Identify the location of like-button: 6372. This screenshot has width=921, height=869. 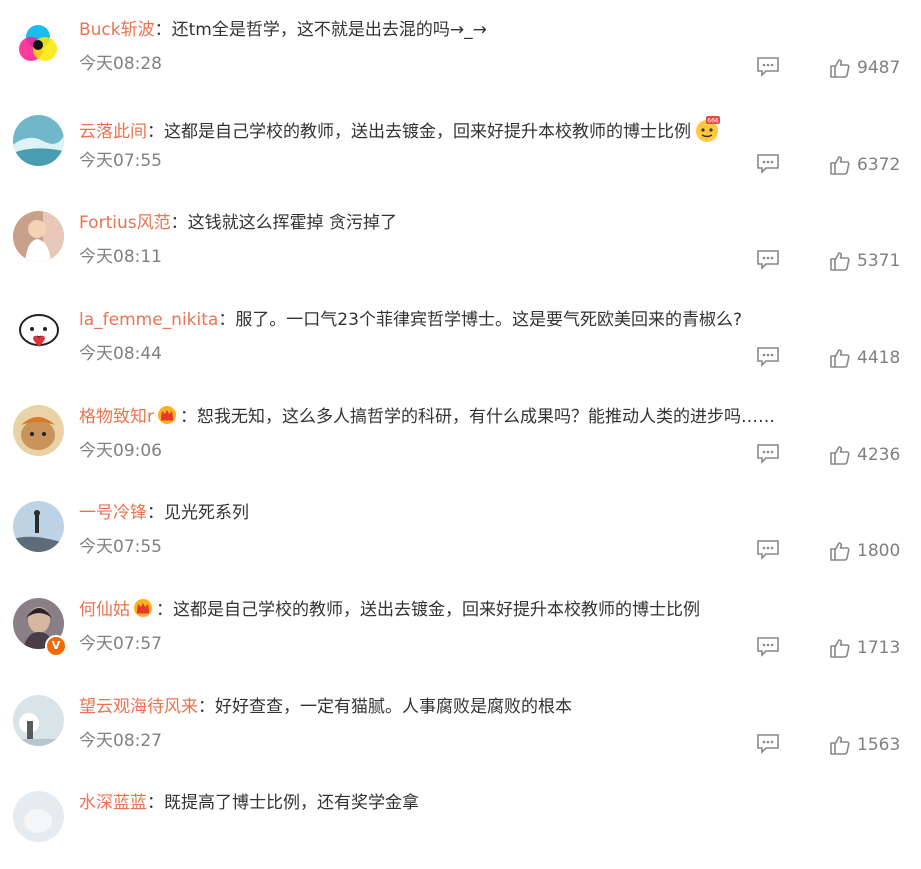
(864, 165).